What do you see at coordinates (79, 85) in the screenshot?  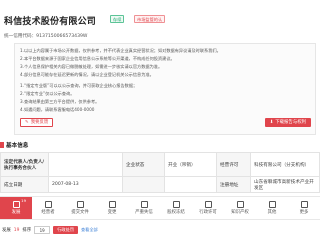 I see `notice-line: 1.“指定专业版”可以以公示查询，并可获取企业核心报告数据；` at bounding box center [79, 85].